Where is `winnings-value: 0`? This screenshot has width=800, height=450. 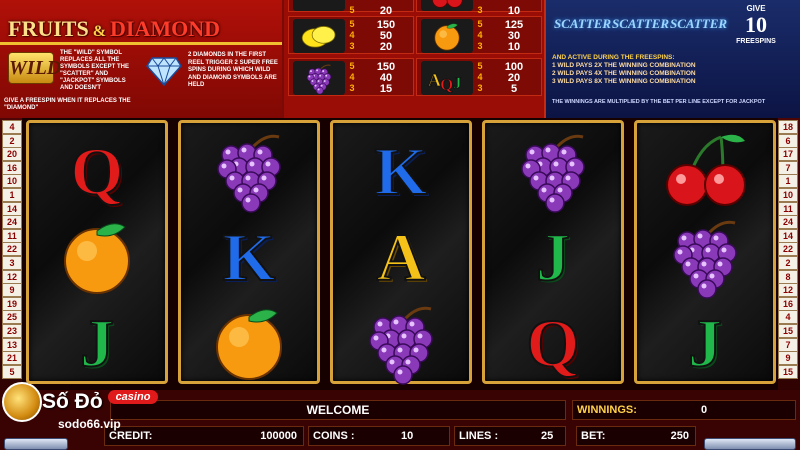
winnings-value: 0 is located at coordinates (704, 410).